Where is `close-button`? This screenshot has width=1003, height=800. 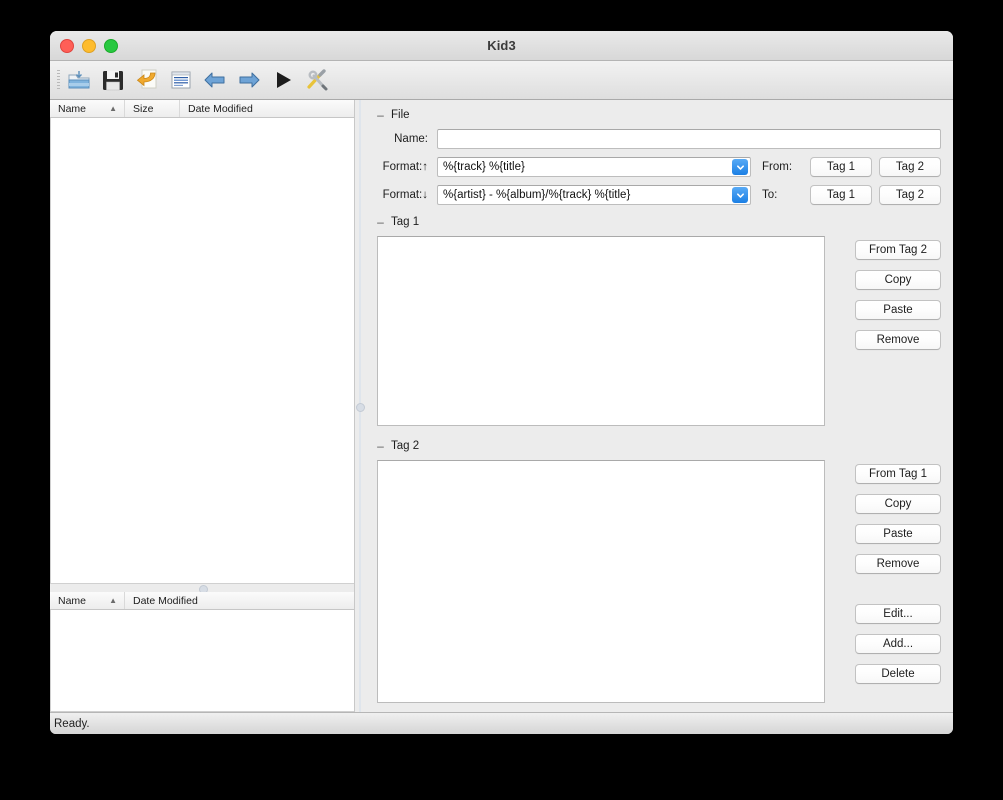
close-button is located at coordinates (67, 45).